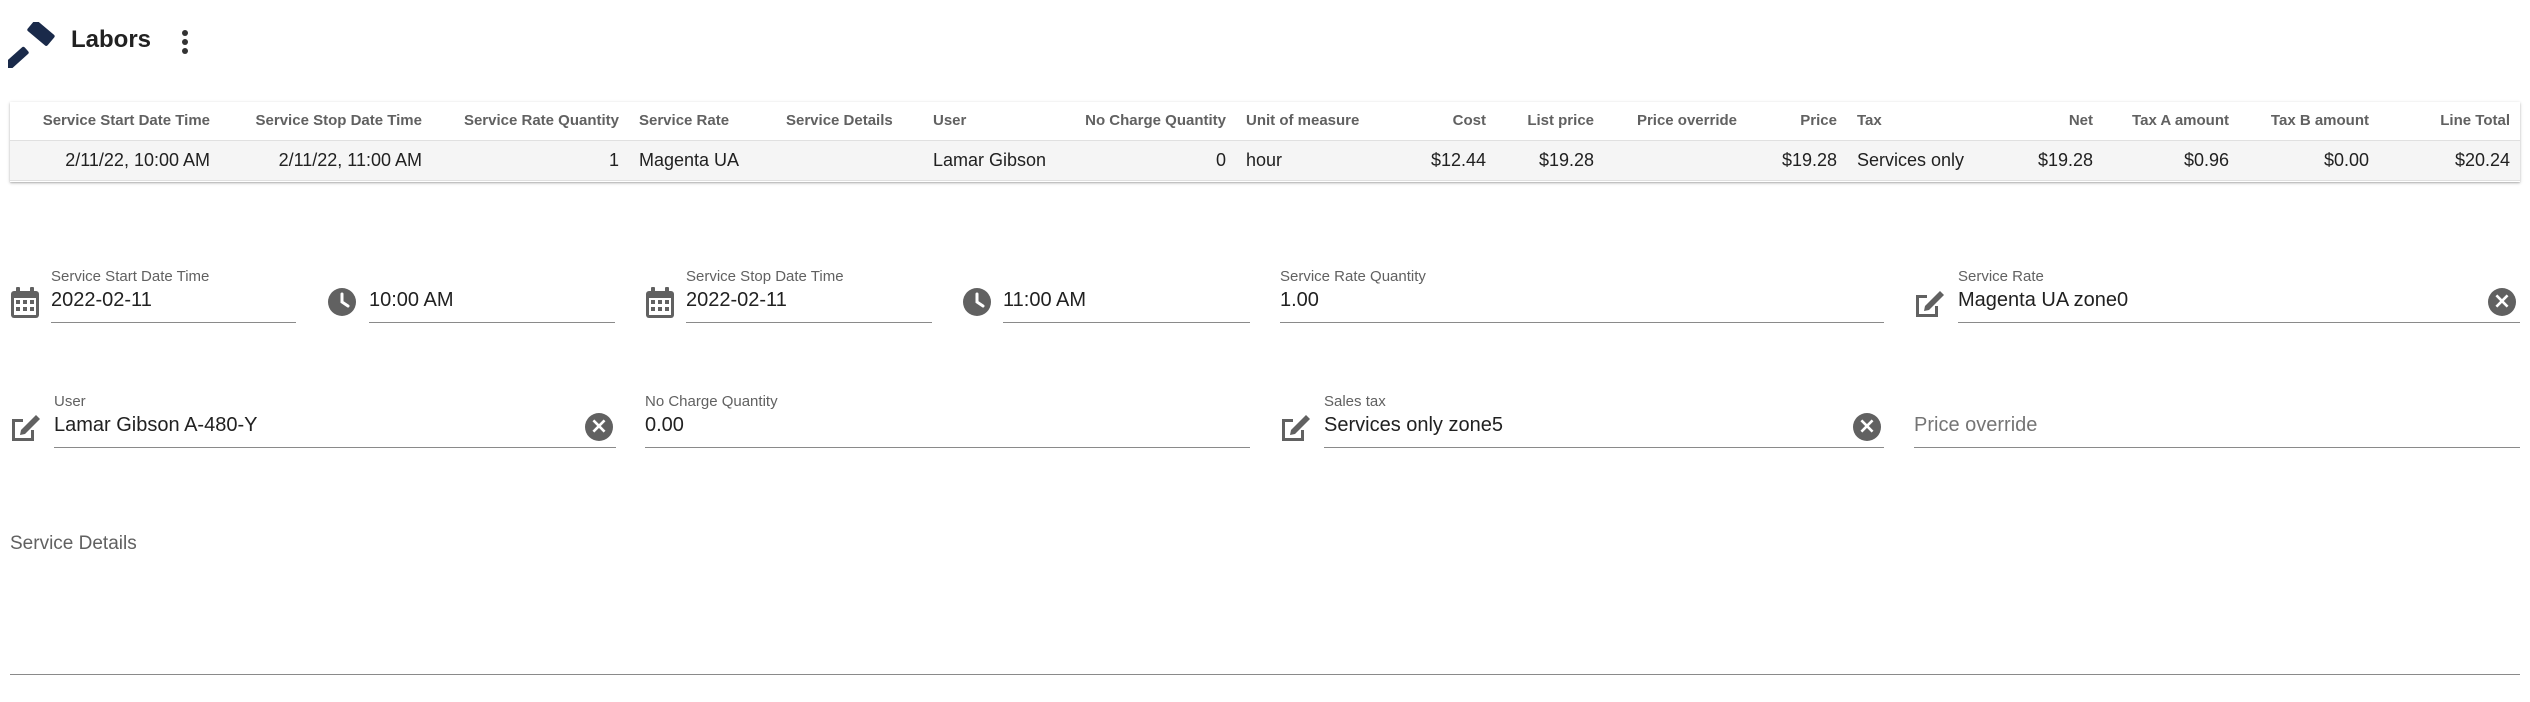 This screenshot has width=2530, height=702. Describe the element at coordinates (1675, 121) in the screenshot. I see `column-header: Price override` at that location.